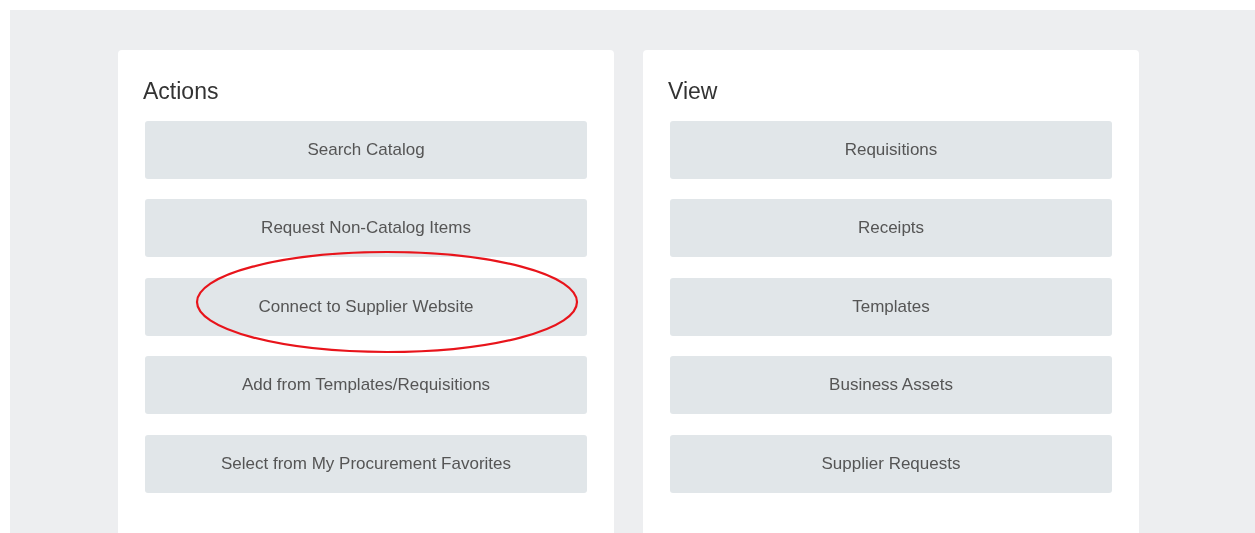 Image resolution: width=1255 pixels, height=533 pixels. I want to click on action-button: Request Non-Catalog Items, so click(366, 228).